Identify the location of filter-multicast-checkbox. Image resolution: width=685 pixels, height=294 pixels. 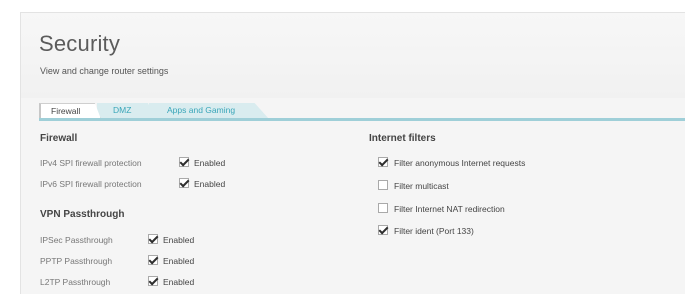
(383, 185).